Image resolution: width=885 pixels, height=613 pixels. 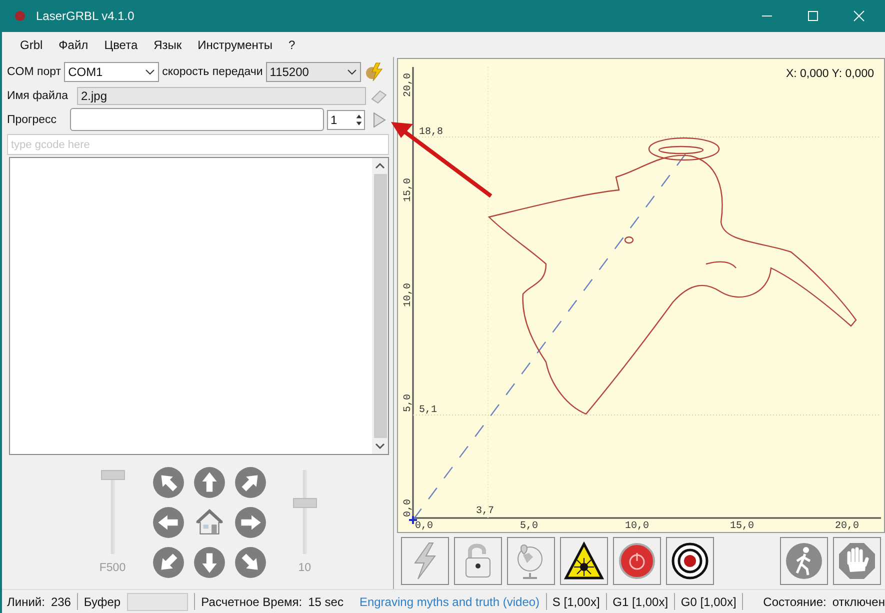 What do you see at coordinates (742, 526) in the screenshot?
I see `x-axis-tick-label: 15,0` at bounding box center [742, 526].